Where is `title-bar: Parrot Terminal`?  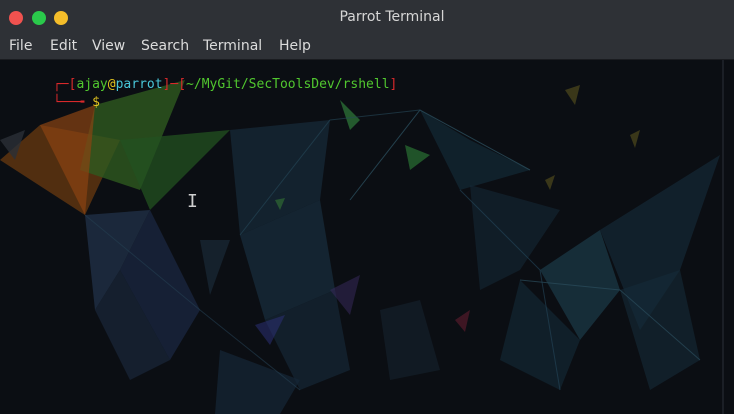
title-bar: Parrot Terminal is located at coordinates (367, 18).